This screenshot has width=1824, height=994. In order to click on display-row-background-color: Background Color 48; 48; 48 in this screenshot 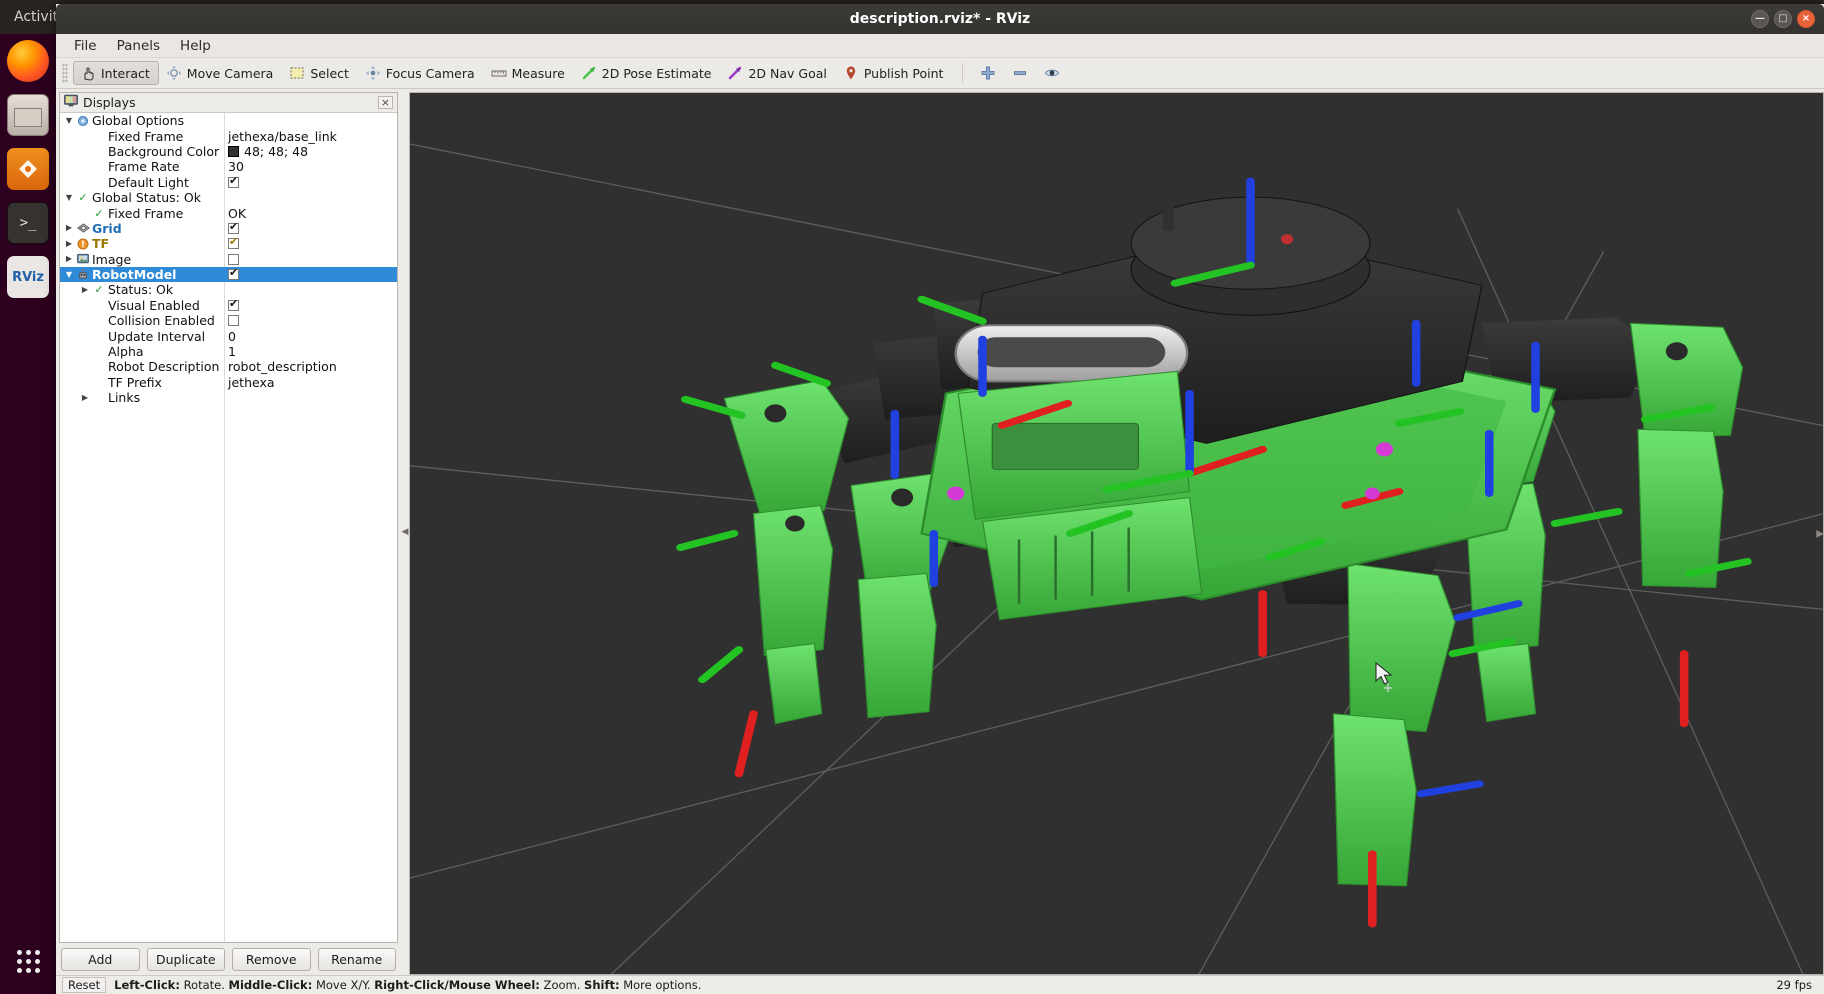, I will do `click(228, 151)`.